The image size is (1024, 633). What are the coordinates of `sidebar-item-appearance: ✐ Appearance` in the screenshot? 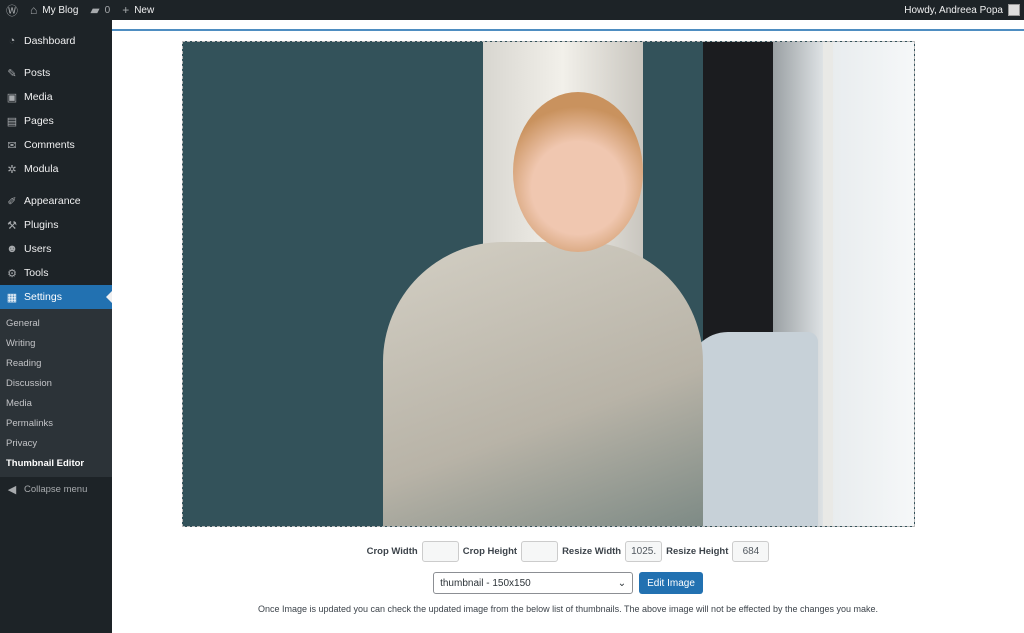 It's located at (56, 201).